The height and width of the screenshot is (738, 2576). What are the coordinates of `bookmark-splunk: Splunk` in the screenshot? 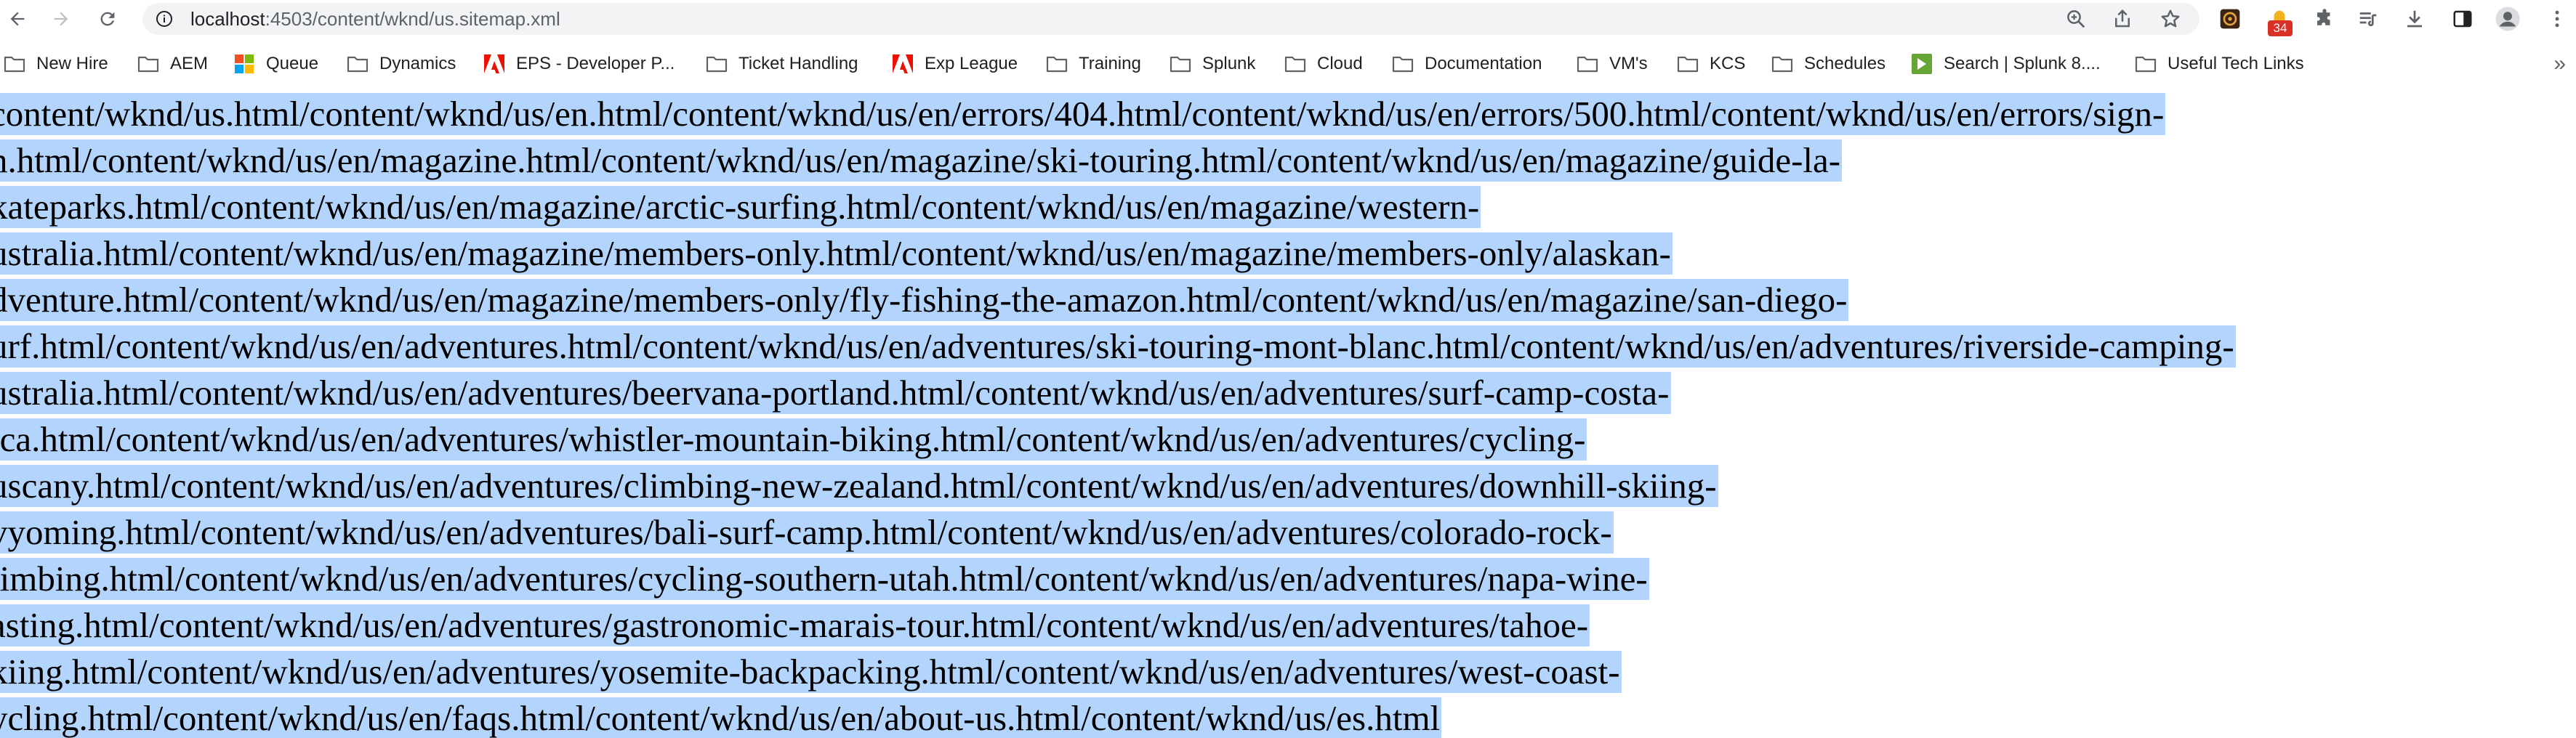 It's located at (1212, 64).